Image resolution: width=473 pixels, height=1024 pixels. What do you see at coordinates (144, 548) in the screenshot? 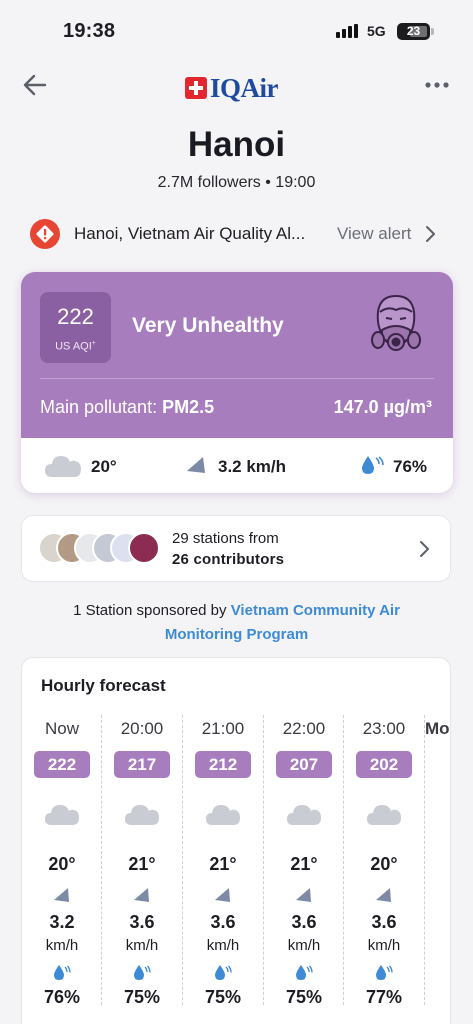
I see `contributor-avatar` at bounding box center [144, 548].